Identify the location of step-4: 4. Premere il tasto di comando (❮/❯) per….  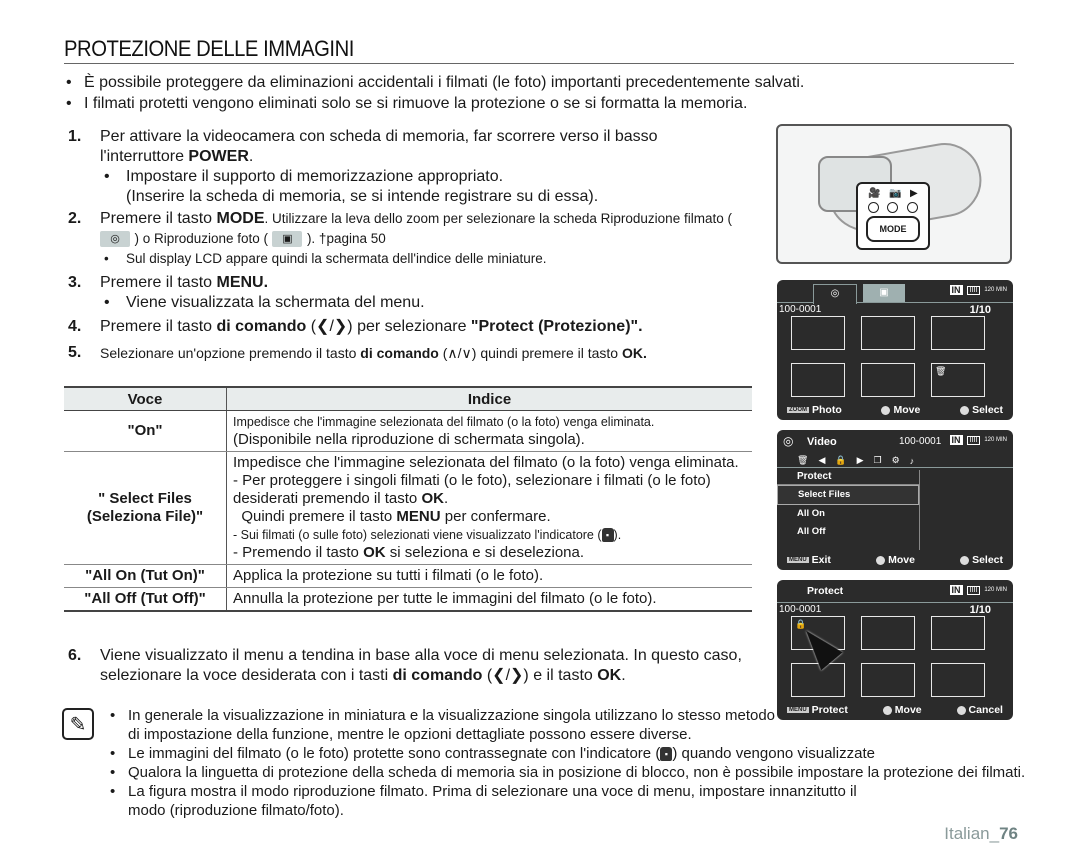
(355, 326).